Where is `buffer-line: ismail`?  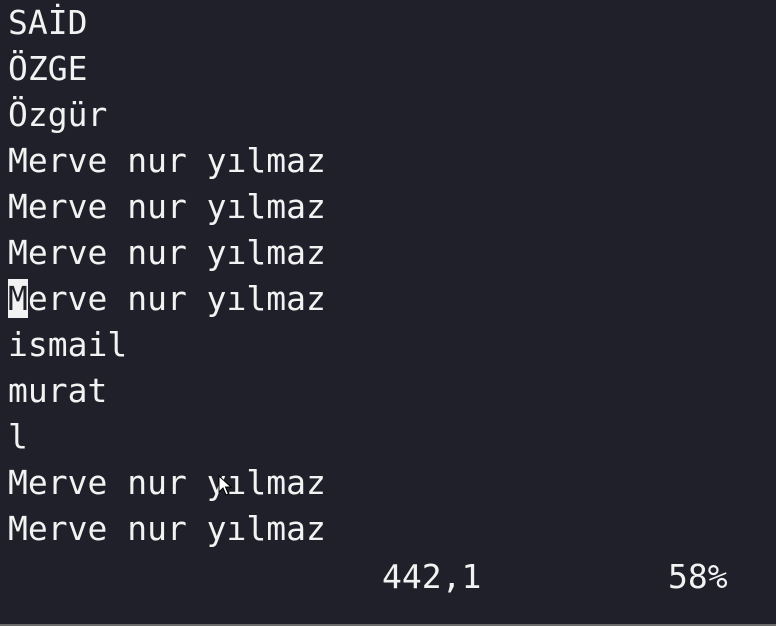
buffer-line: ismail is located at coordinates (68, 344).